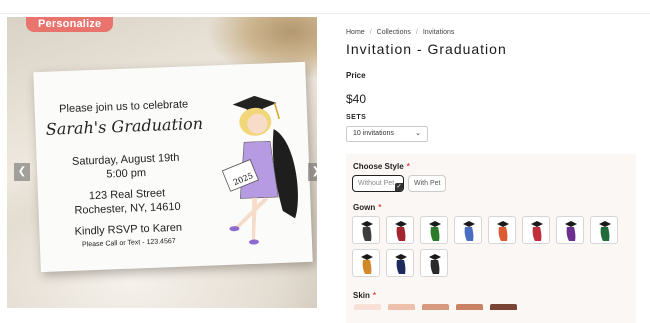 The height and width of the screenshot is (323, 650). I want to click on card-line: Please Call or Text - 123.4567, so click(128, 243).